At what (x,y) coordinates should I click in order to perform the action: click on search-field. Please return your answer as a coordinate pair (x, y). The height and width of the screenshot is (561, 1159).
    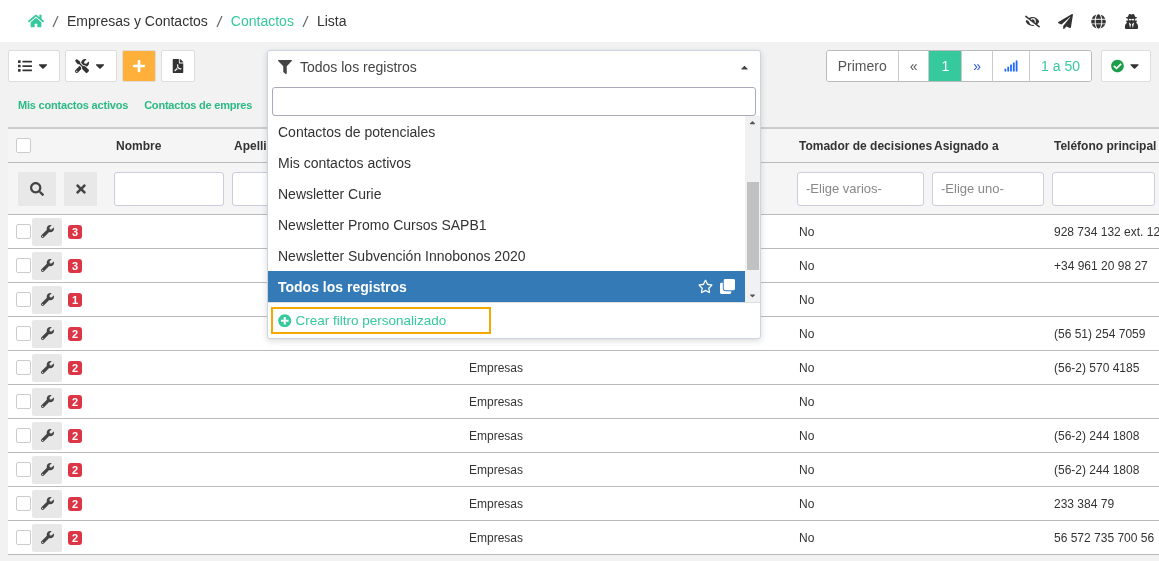
    Looking at the image, I should click on (514, 101).